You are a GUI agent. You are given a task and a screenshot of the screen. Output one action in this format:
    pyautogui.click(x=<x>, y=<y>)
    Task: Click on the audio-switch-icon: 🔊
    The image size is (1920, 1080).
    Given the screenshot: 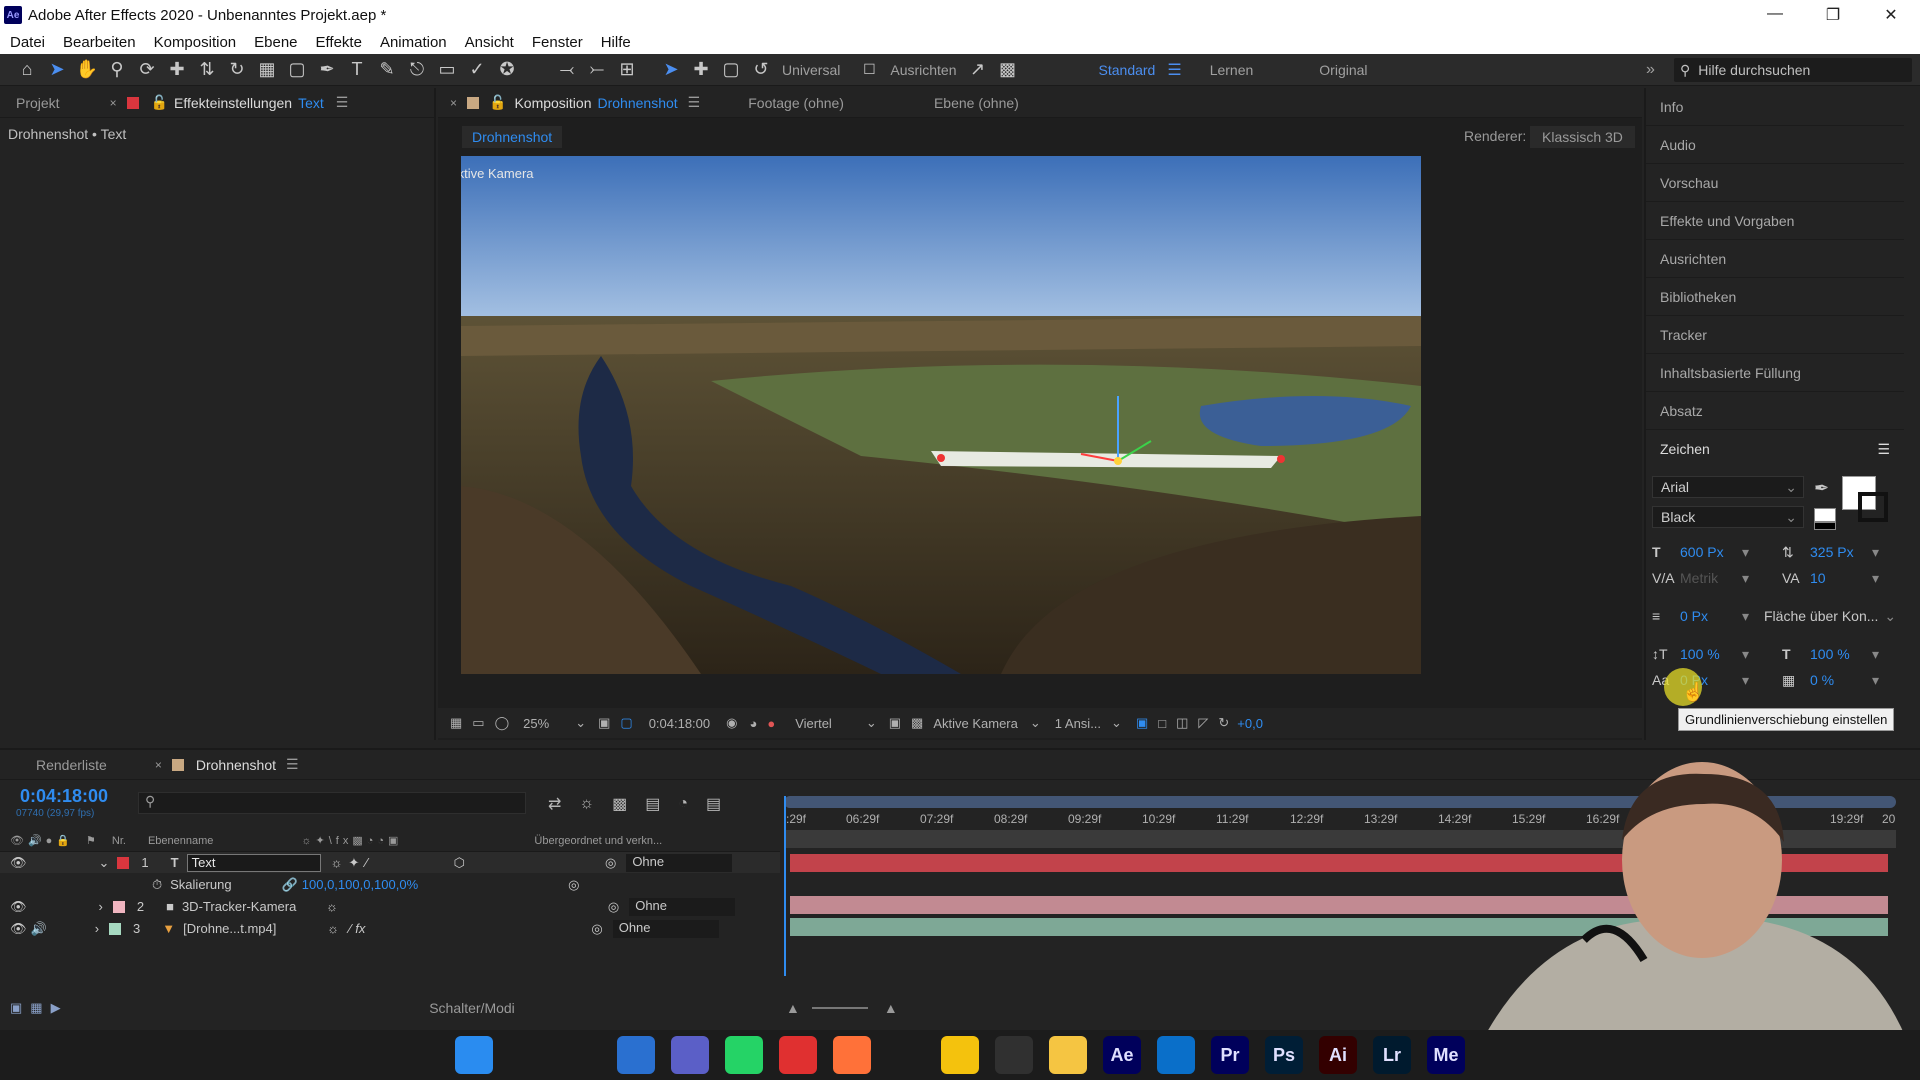 What is the action you would take?
    pyautogui.click(x=35, y=840)
    